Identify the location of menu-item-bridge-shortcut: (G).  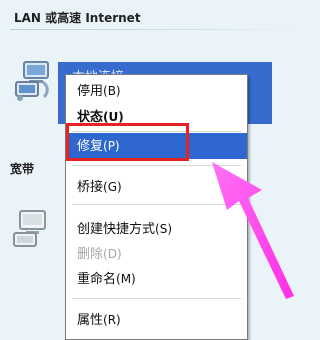
(112, 187).